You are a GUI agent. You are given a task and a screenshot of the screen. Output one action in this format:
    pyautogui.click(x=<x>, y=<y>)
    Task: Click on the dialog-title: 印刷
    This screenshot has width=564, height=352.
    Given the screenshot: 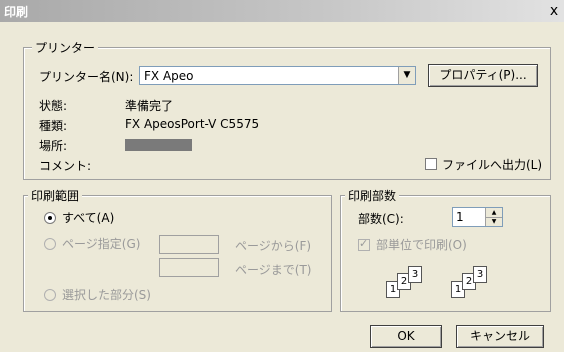 What is the action you would take?
    pyautogui.click(x=16, y=12)
    